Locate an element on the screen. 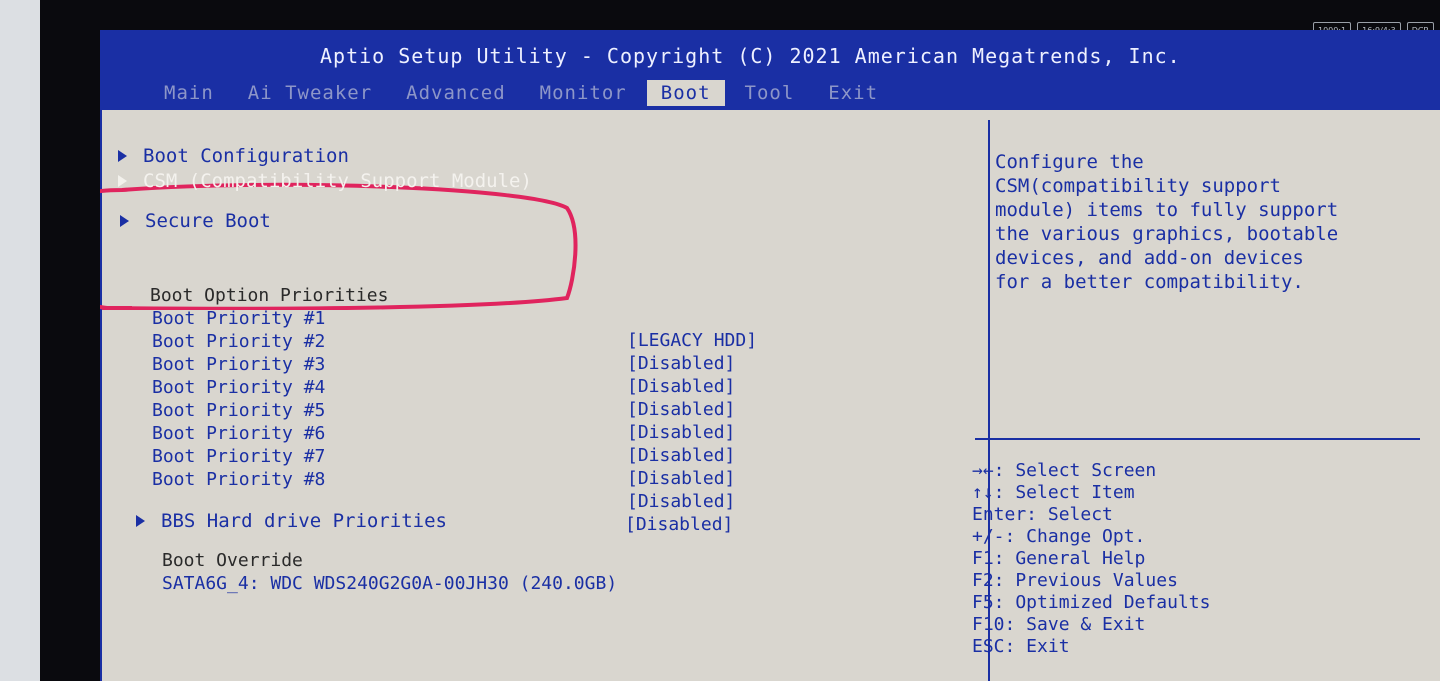 The width and height of the screenshot is (1440, 681). boot-option-priorities-heading: Boot Option Priorities is located at coordinates (269, 295).